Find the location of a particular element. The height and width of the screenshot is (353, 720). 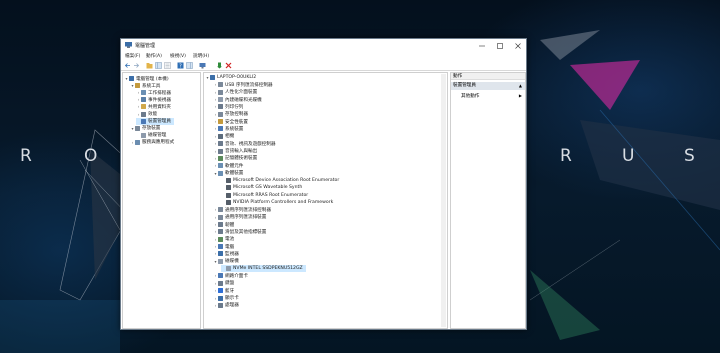

console-tree-item: › 效能 is located at coordinates (146, 114).